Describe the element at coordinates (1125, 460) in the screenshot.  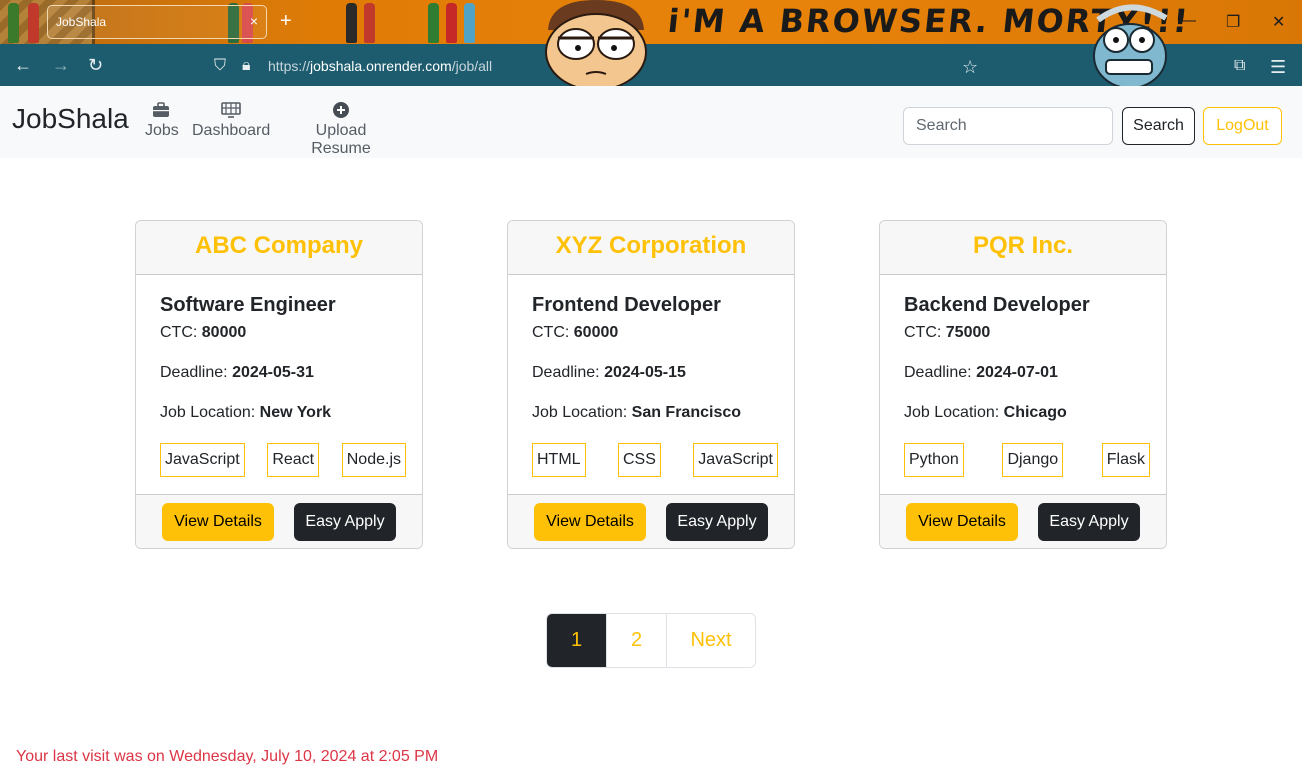
I see `skill-tag: Flask` at that location.